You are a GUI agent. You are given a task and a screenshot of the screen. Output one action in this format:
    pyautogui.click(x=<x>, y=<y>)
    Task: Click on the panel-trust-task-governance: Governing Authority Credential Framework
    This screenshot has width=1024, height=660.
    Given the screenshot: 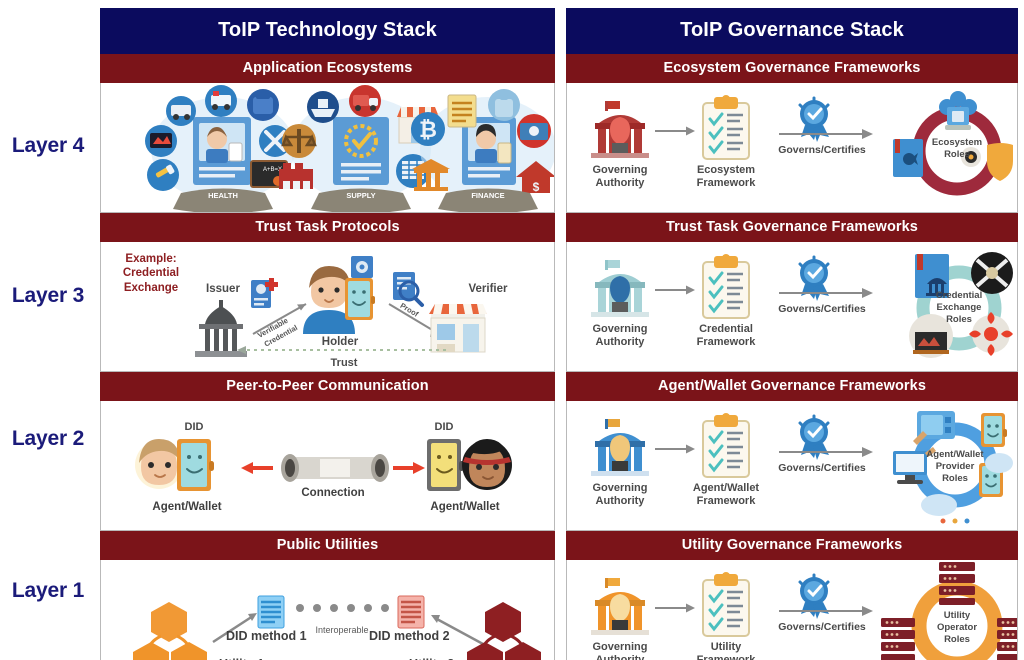 What is the action you would take?
    pyautogui.click(x=792, y=307)
    